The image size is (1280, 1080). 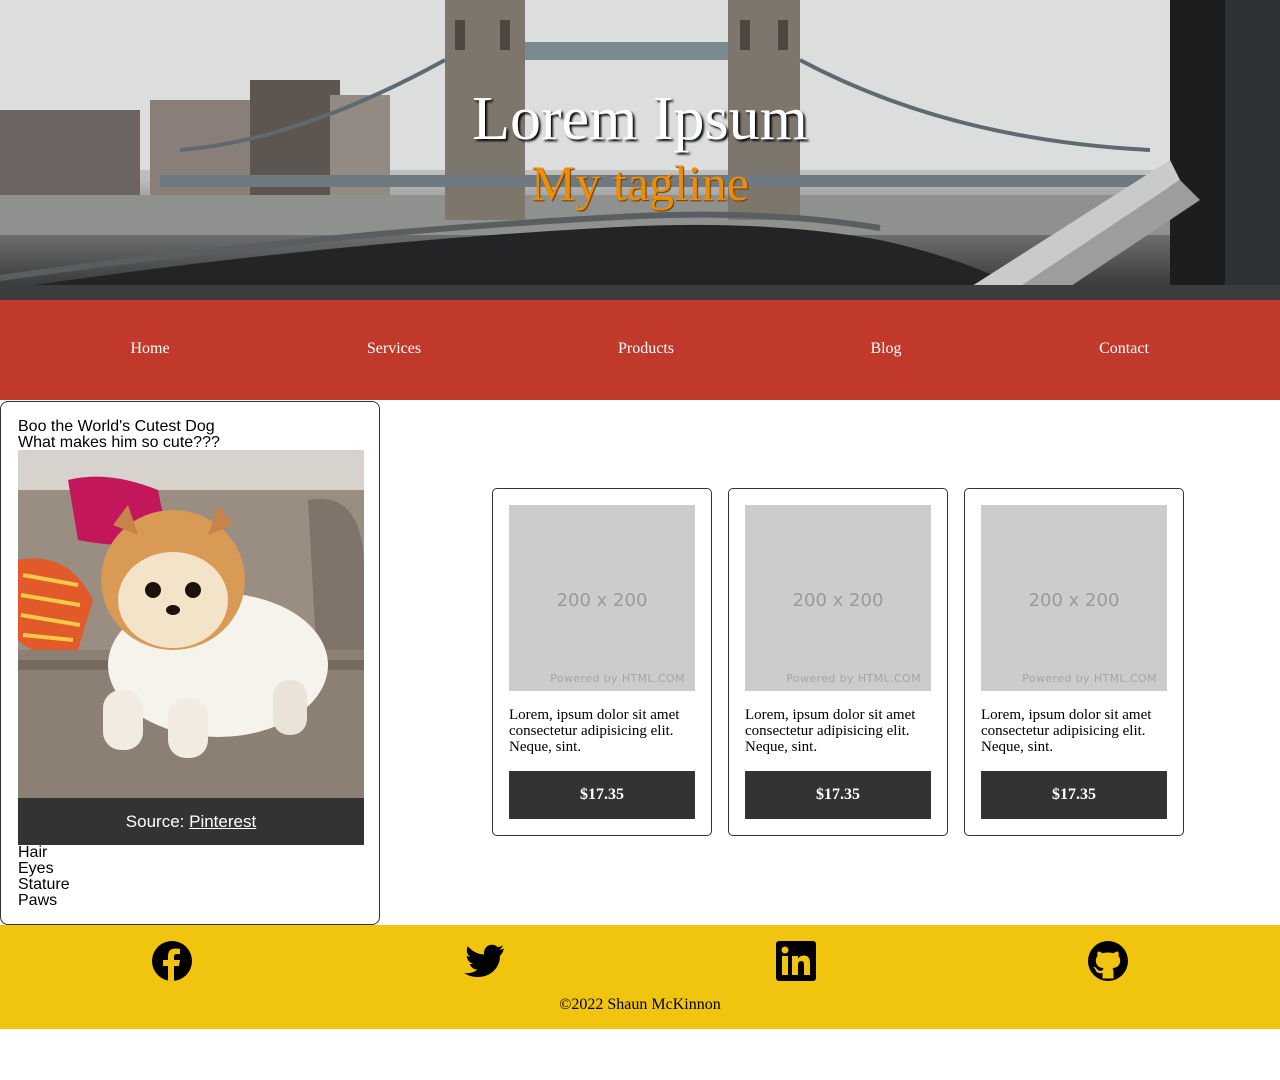 What do you see at coordinates (640, 183) in the screenshot?
I see `site-tagline: My tagline` at bounding box center [640, 183].